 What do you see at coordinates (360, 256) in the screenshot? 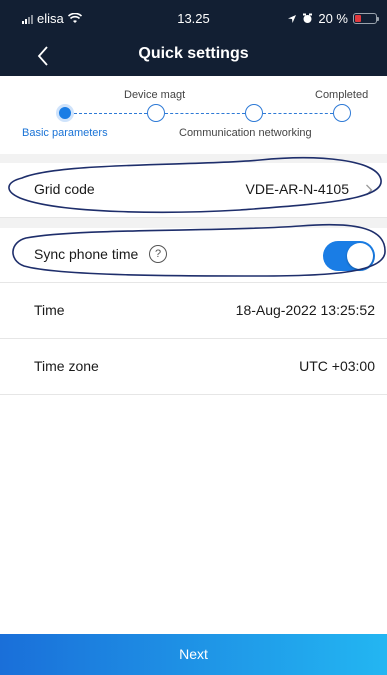
I see `toggle-knob` at bounding box center [360, 256].